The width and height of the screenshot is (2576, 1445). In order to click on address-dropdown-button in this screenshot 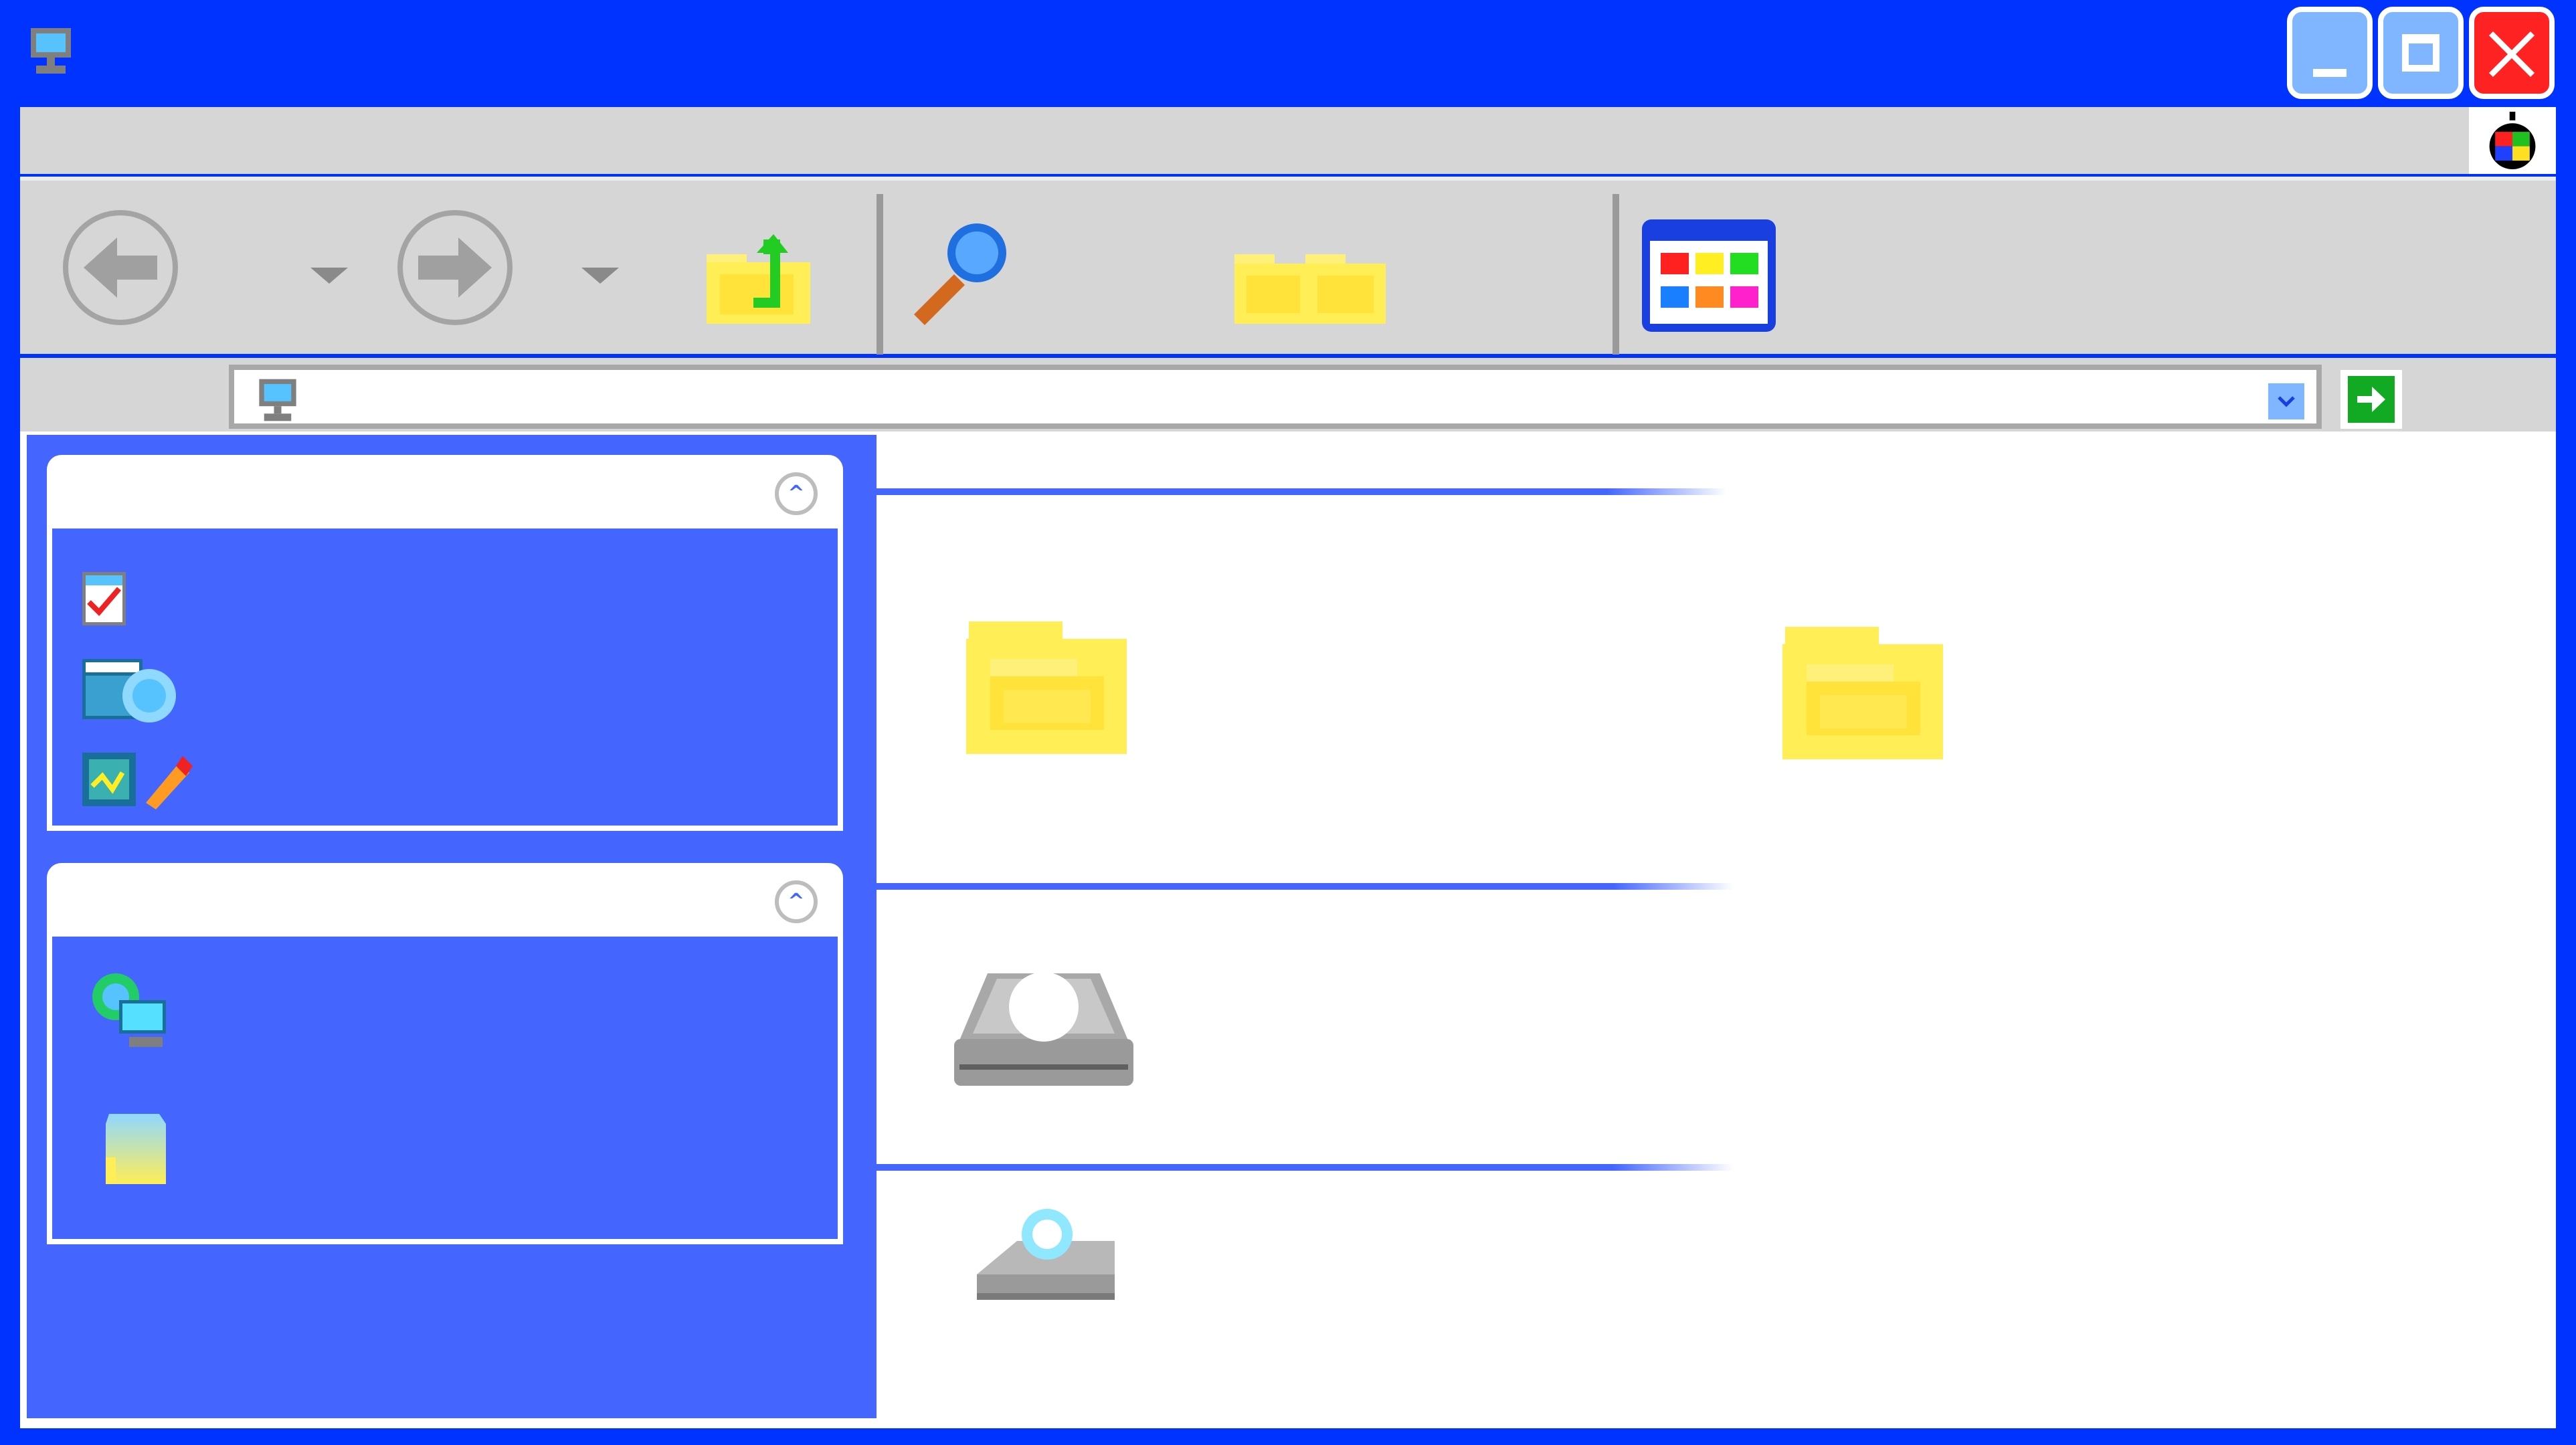, I will do `click(2286, 402)`.